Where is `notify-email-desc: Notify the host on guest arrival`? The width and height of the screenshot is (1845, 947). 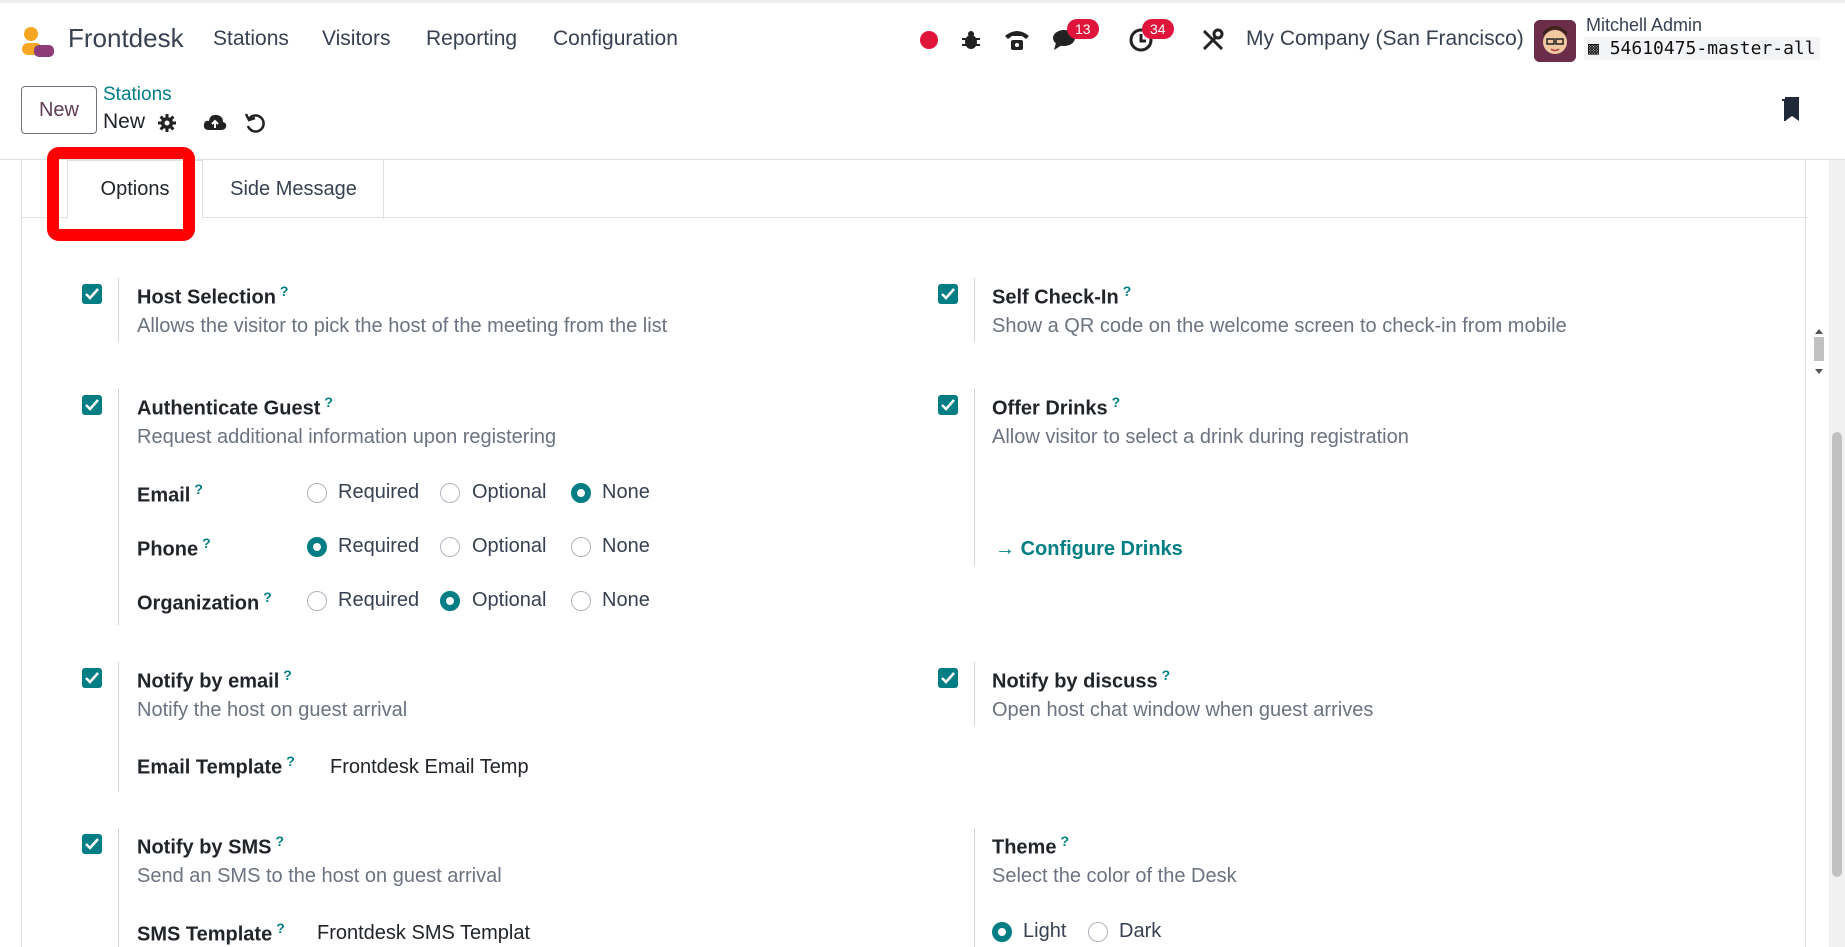 notify-email-desc: Notify the host on guest arrival is located at coordinates (272, 710).